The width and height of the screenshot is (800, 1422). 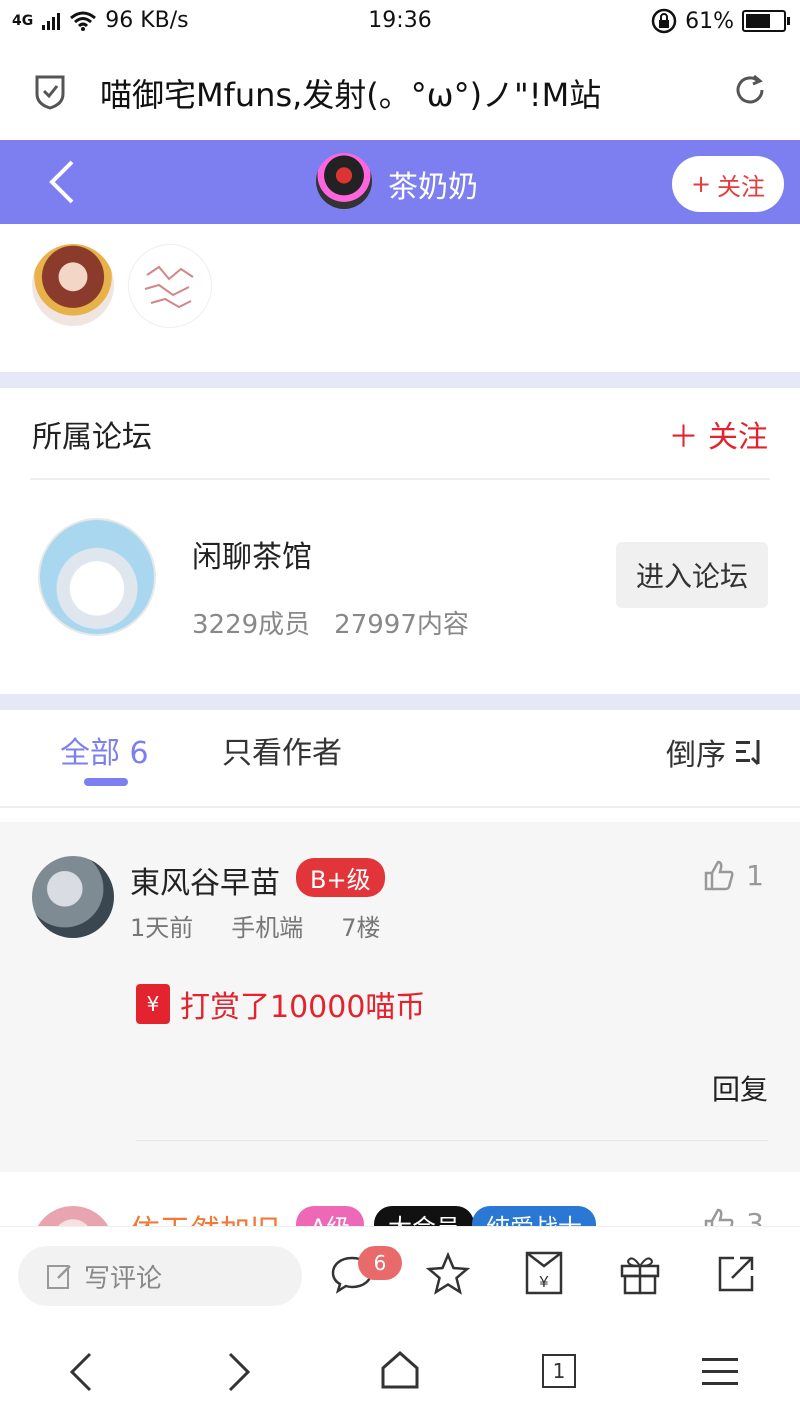 What do you see at coordinates (400, 1370) in the screenshot?
I see `home-icon` at bounding box center [400, 1370].